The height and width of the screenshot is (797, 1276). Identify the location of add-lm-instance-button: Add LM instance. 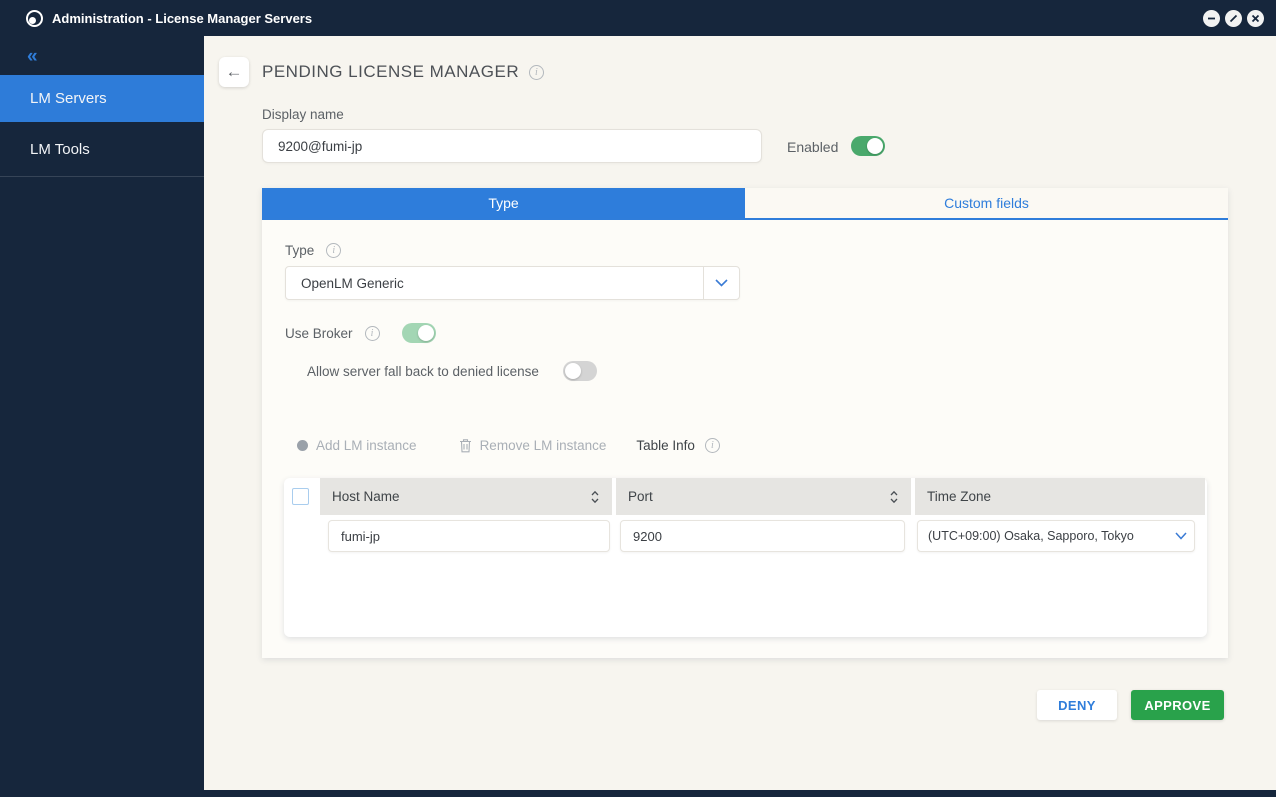
(357, 445).